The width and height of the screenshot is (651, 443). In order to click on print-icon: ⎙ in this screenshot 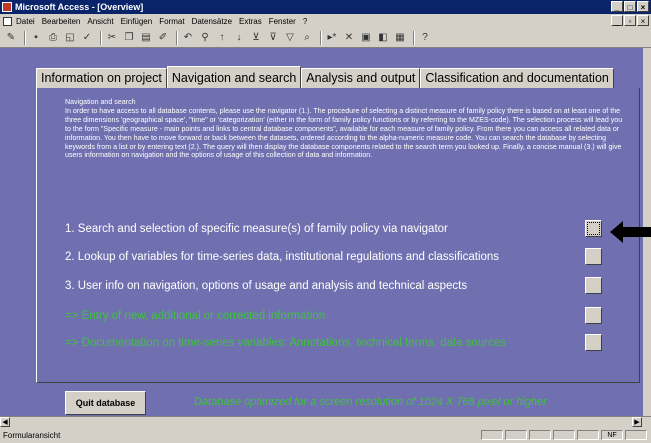, I will do `click(53, 38)`.